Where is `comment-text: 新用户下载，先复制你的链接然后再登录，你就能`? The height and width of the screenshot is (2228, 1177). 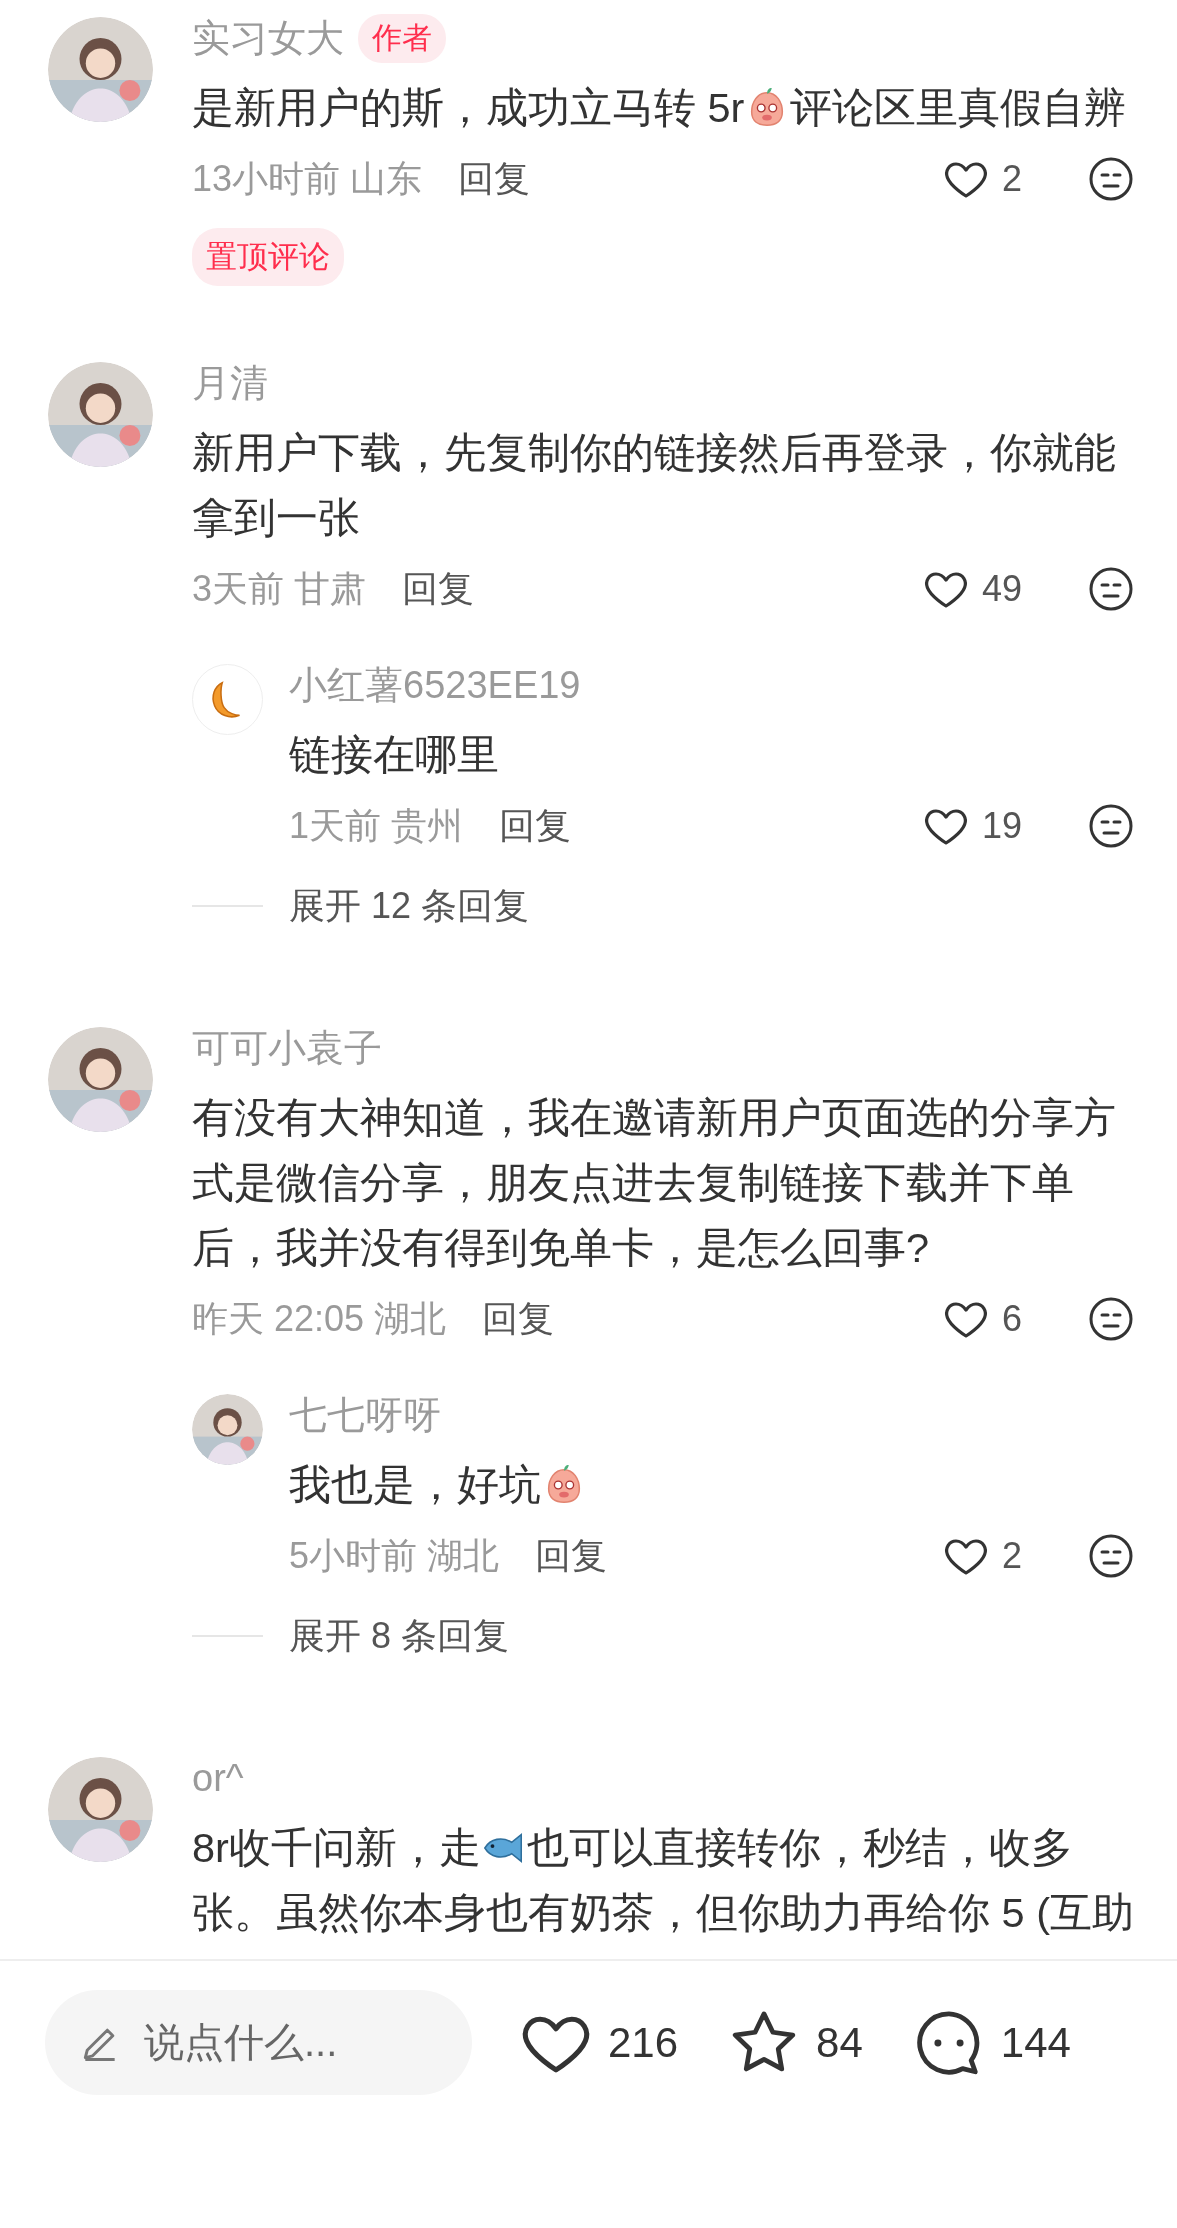
comment-text: 新用户下载，先复制你的链接然后再登录，你就能 is located at coordinates (654, 453).